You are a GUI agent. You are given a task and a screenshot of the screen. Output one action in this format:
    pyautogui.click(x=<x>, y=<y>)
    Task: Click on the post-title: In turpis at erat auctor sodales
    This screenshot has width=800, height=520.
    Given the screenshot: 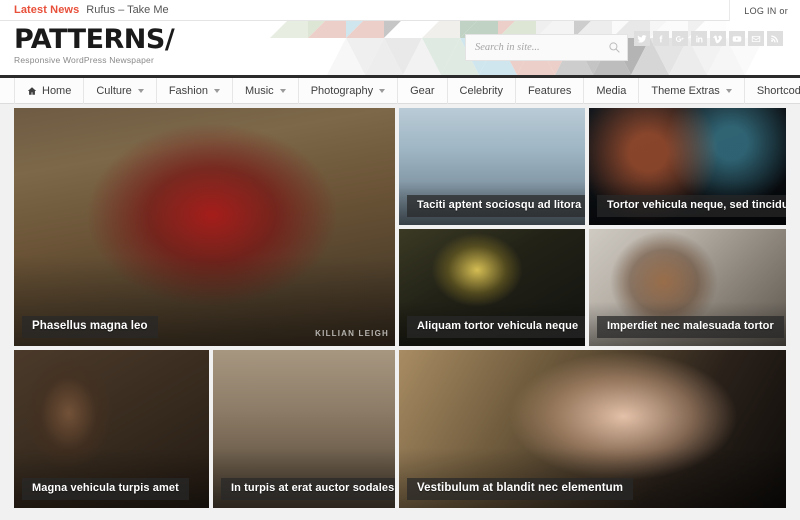 What is the action you would take?
    pyautogui.click(x=308, y=489)
    